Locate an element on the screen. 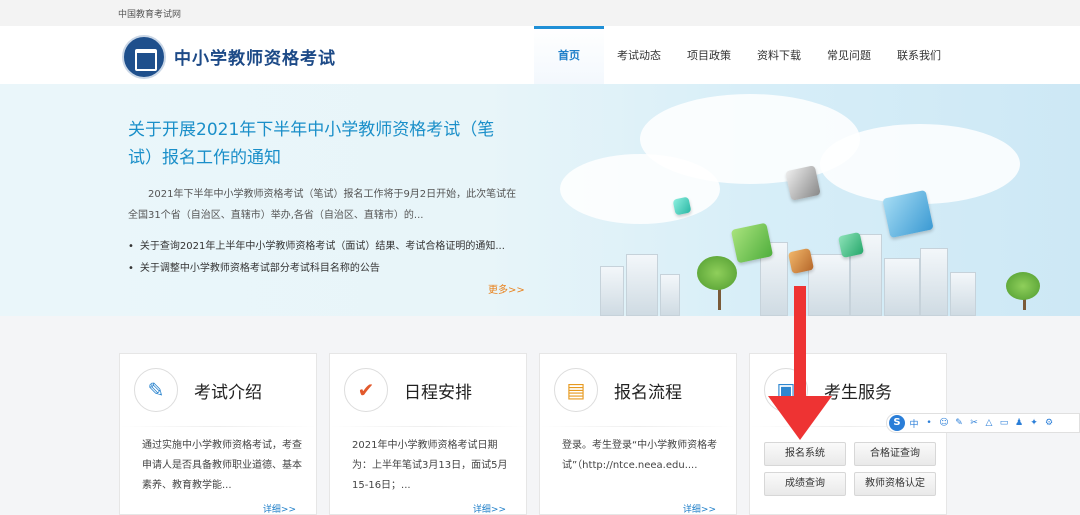  ime-cloud-icon: △ is located at coordinates (989, 423).